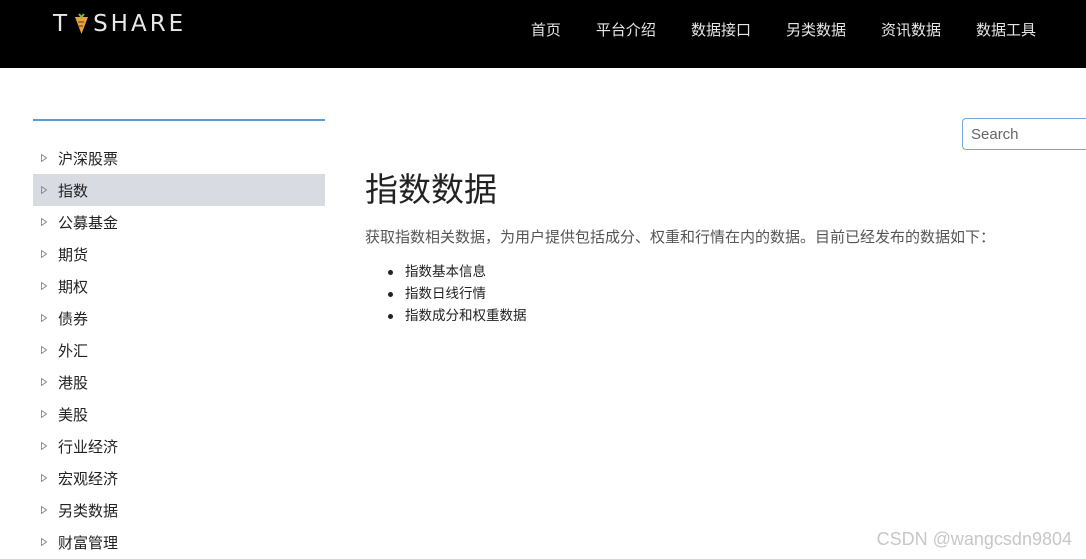 The image size is (1086, 559). Describe the element at coordinates (783, 29) in the screenshot. I see `main-nav: 首页 平台介绍 数据接口 另类数据 资讯数据 数据工具` at that location.